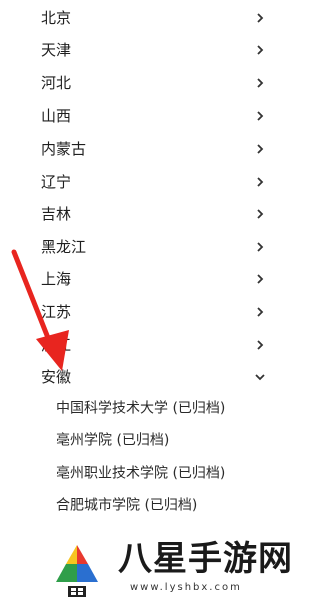 This screenshot has height=600, width=320. What do you see at coordinates (150, 49) in the screenshot?
I see `province-item-tianjin: 天津` at bounding box center [150, 49].